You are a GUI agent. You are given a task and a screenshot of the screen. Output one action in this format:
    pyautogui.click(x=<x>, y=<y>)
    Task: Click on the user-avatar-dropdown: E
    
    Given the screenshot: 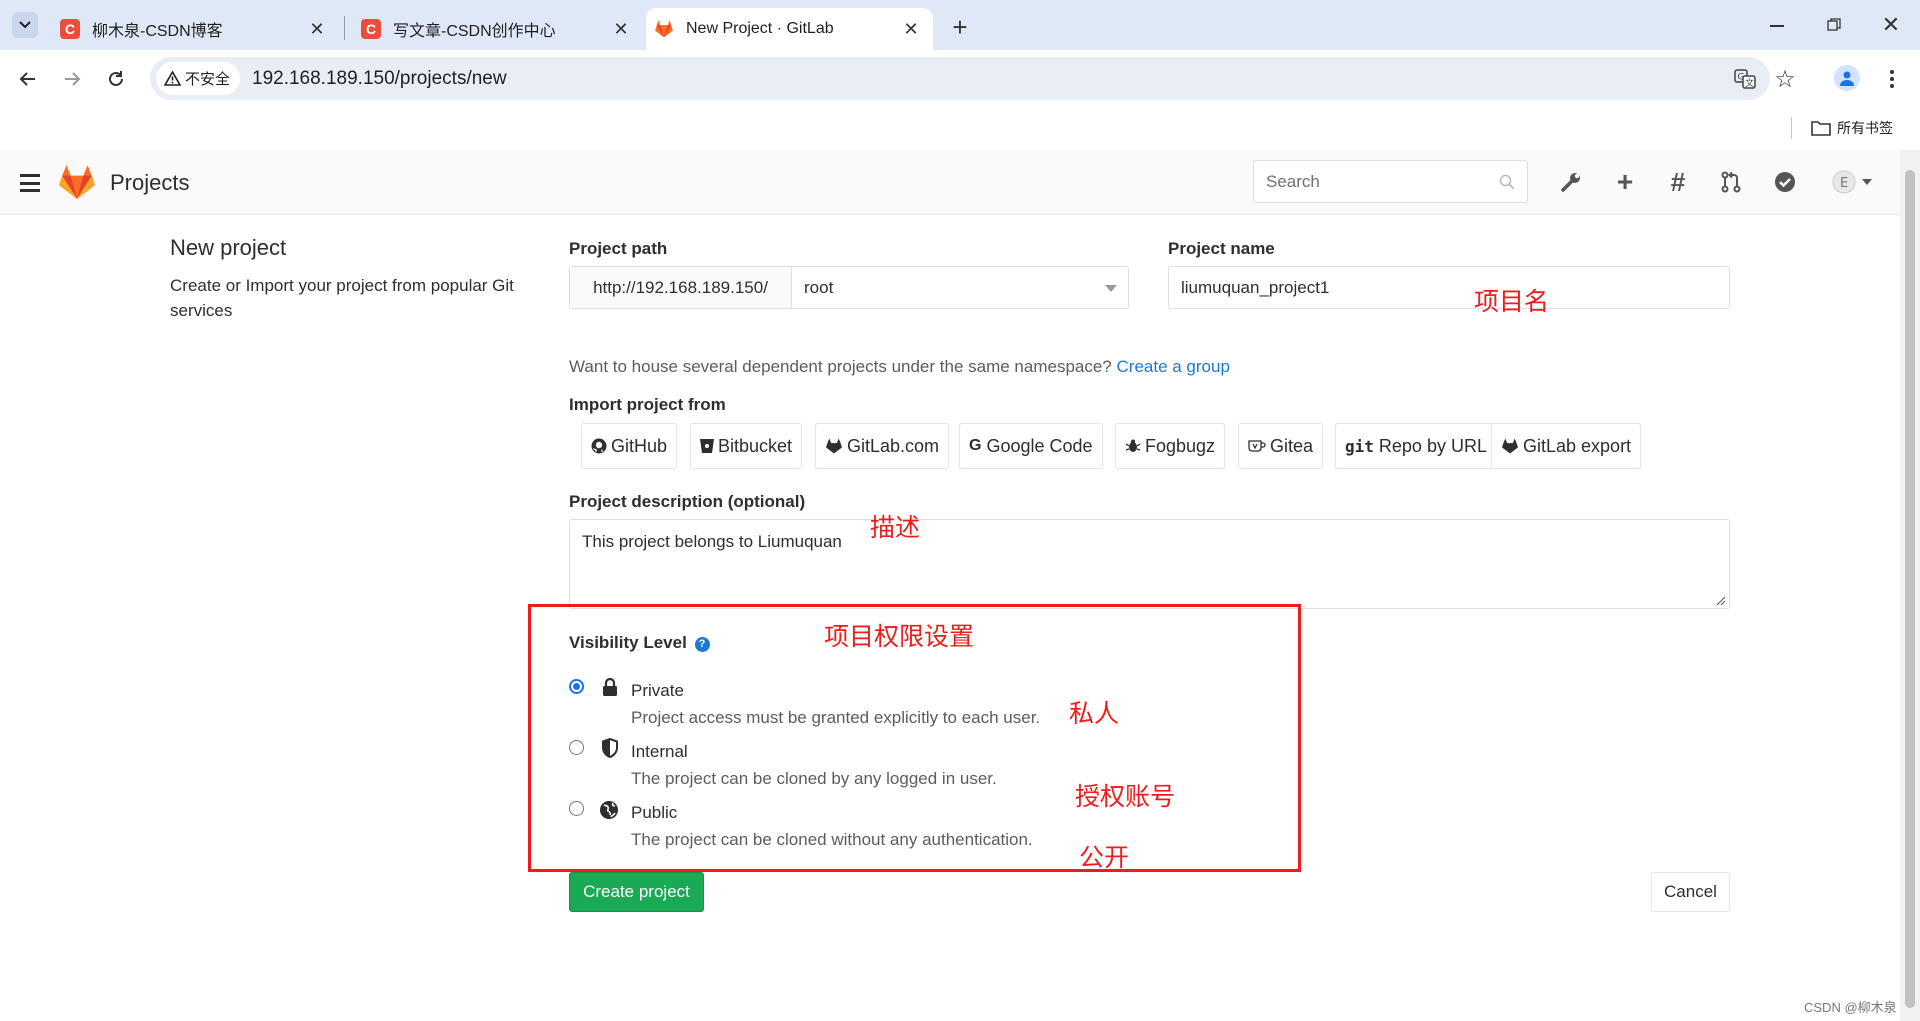 What is the action you would take?
    pyautogui.click(x=1852, y=182)
    